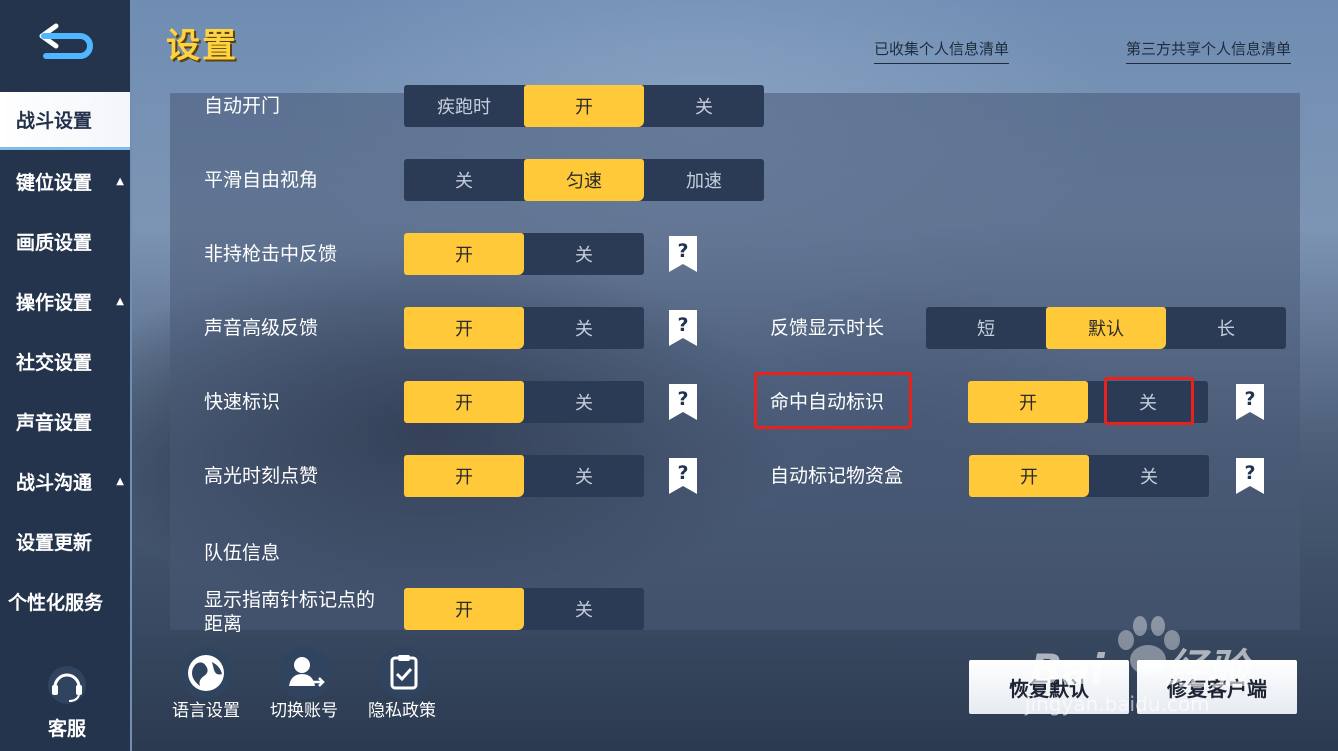 The image size is (1338, 751). I want to click on auto-door-selector: 疾跑时 开 关, so click(584, 106).